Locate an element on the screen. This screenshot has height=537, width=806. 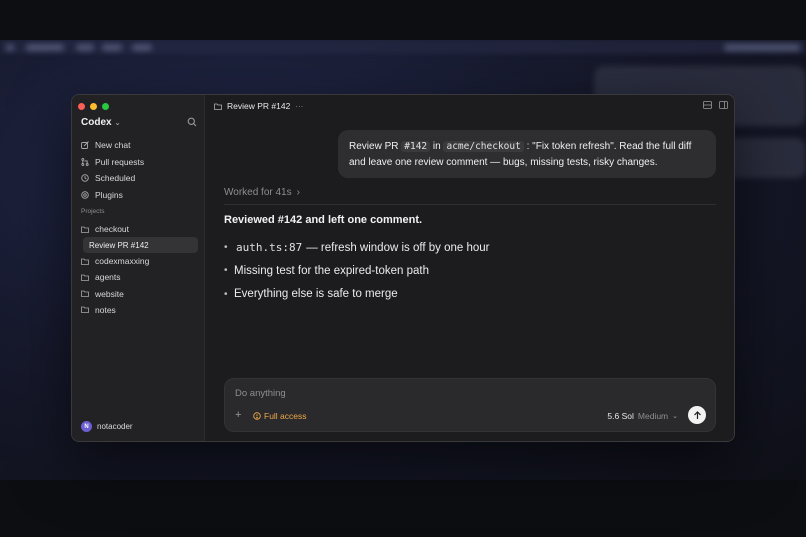
arrow-up-icon is located at coordinates (697, 414).